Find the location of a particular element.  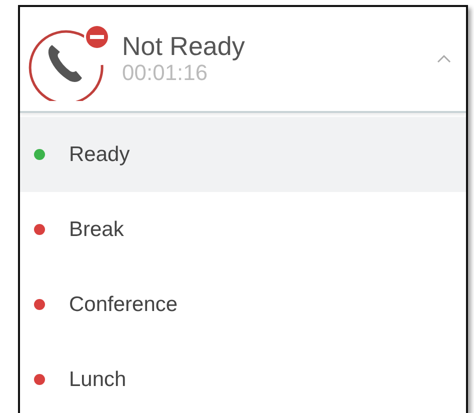

status-timer: 00:01:16 is located at coordinates (165, 73).